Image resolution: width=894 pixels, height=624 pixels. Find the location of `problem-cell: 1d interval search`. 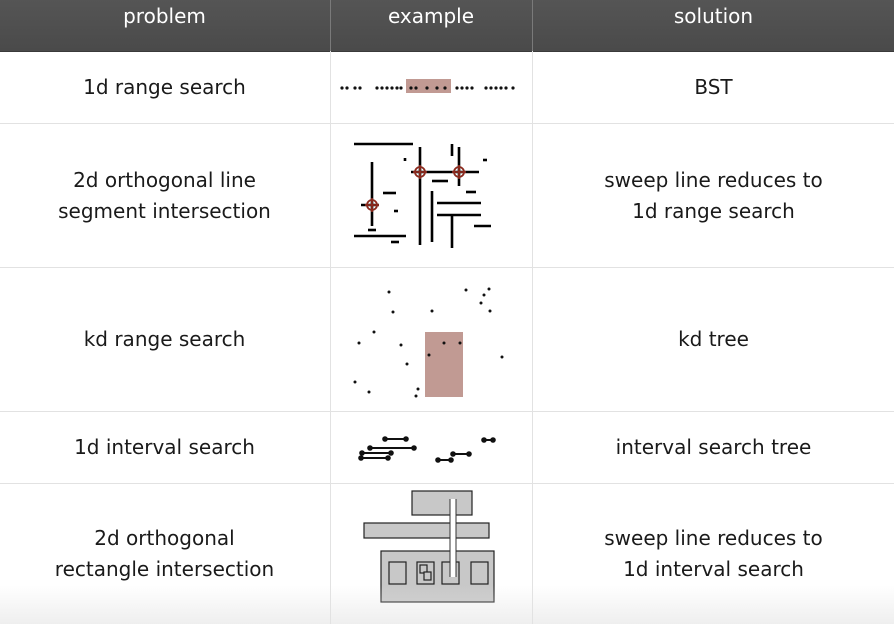

problem-cell: 1d interval search is located at coordinates (164, 447).